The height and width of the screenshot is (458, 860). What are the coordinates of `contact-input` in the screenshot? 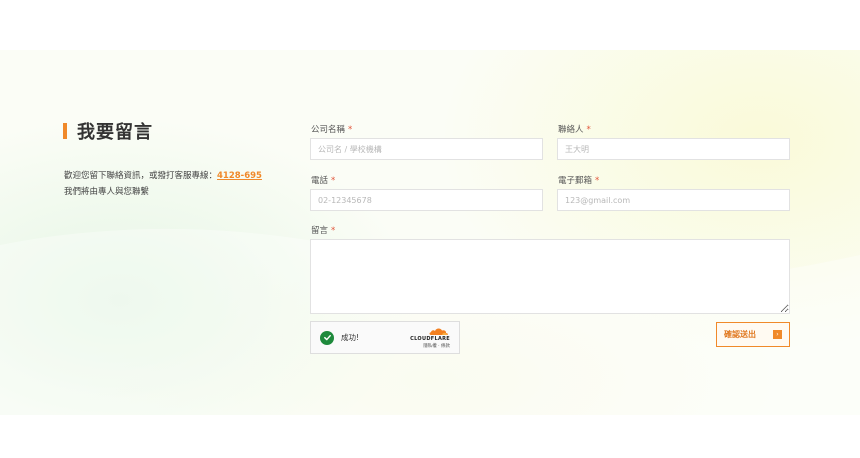 It's located at (673, 149).